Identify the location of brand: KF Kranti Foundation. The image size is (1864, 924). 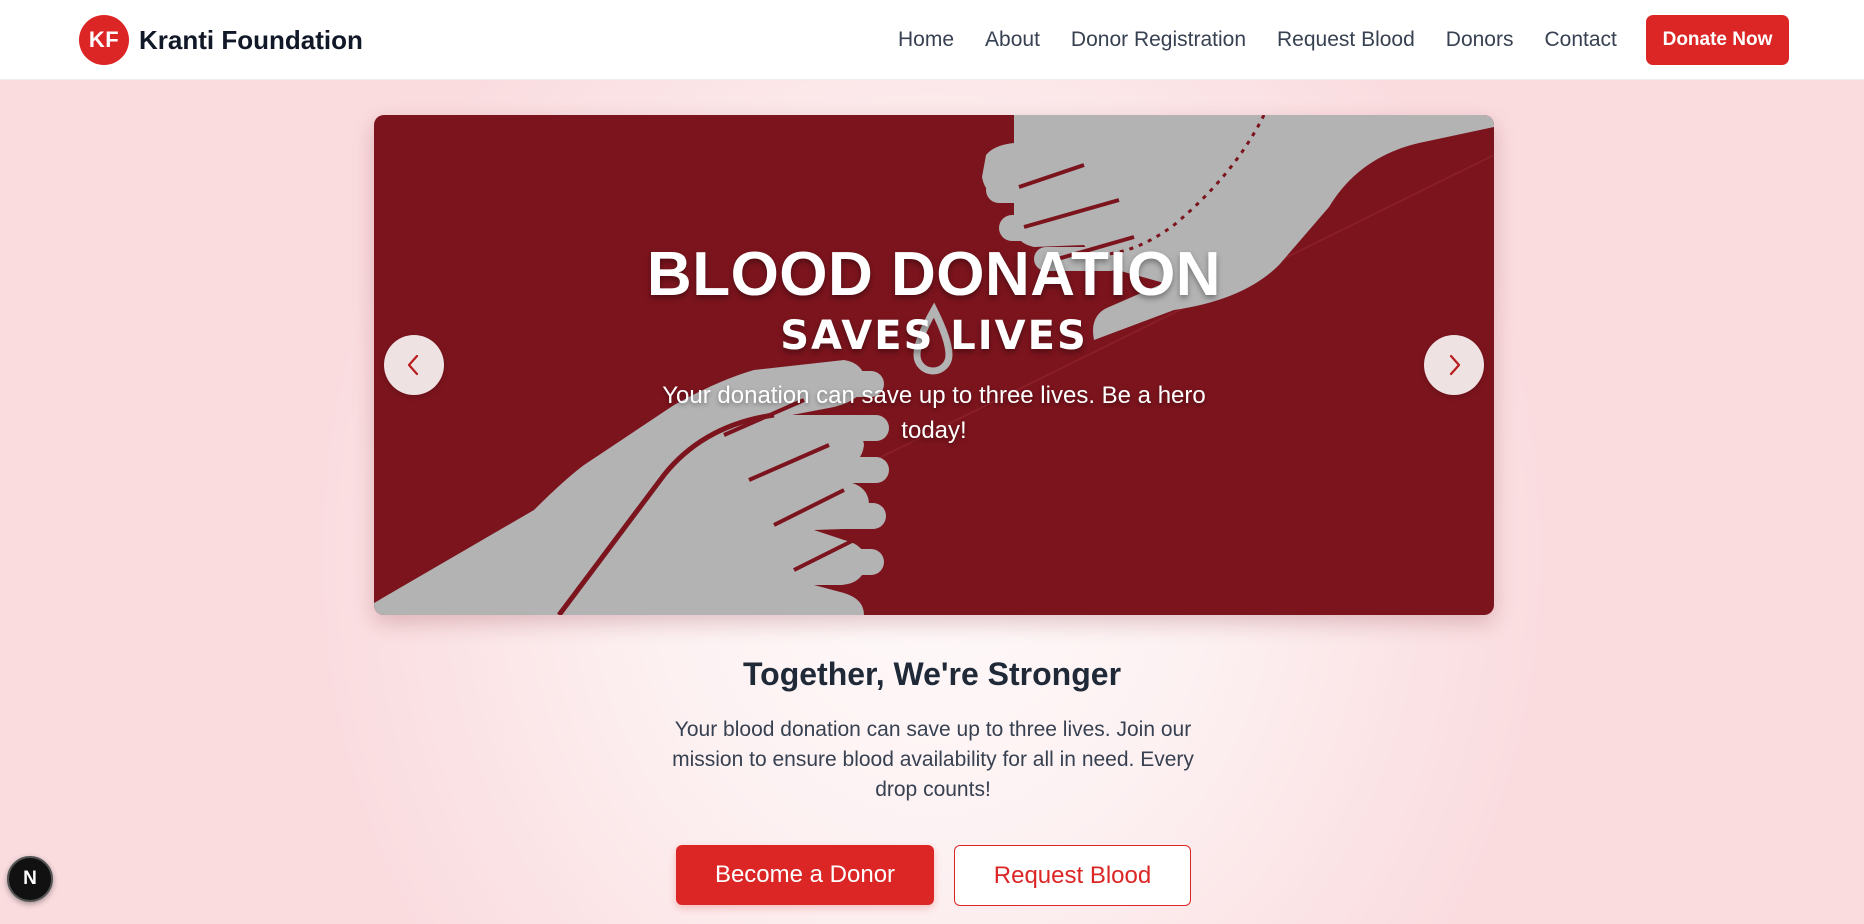
(221, 40).